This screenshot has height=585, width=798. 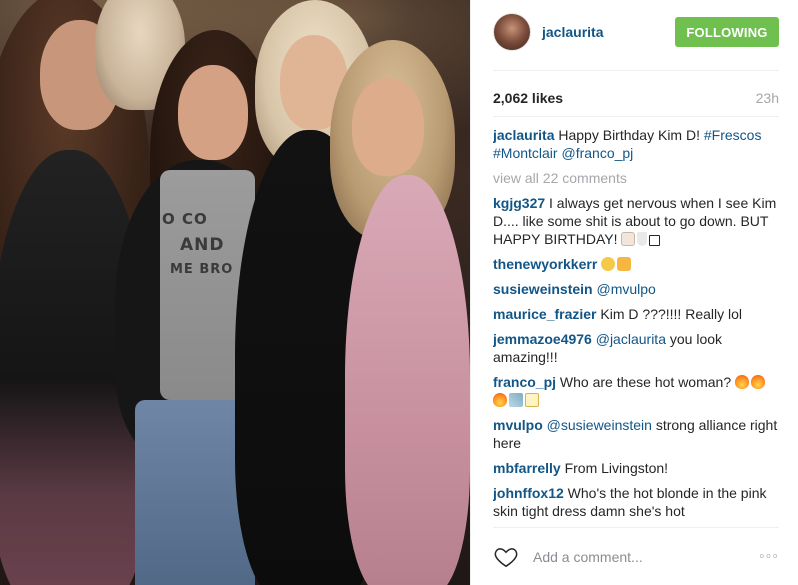 What do you see at coordinates (542, 339) in the screenshot?
I see `comment-username: jemmazoe4976` at bounding box center [542, 339].